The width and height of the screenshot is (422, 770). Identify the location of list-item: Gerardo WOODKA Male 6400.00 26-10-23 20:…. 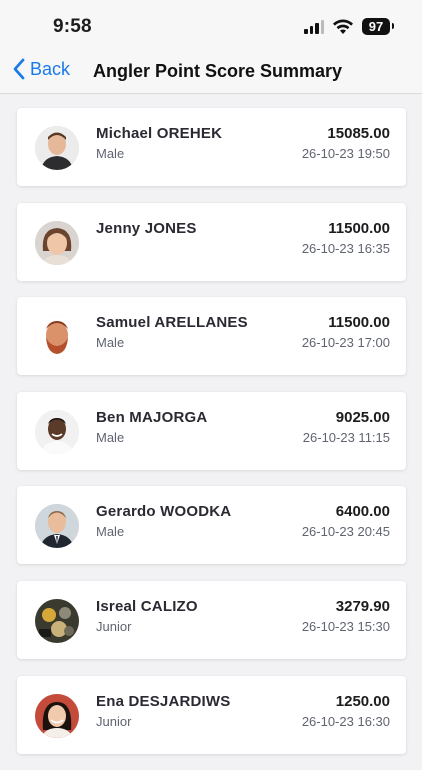
(211, 525).